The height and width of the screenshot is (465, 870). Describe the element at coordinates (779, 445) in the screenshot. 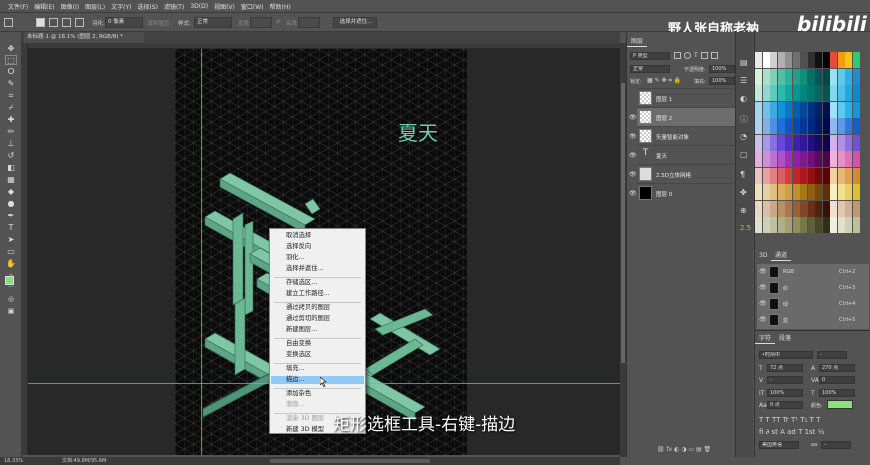

I see `language-select: 美国英语` at that location.